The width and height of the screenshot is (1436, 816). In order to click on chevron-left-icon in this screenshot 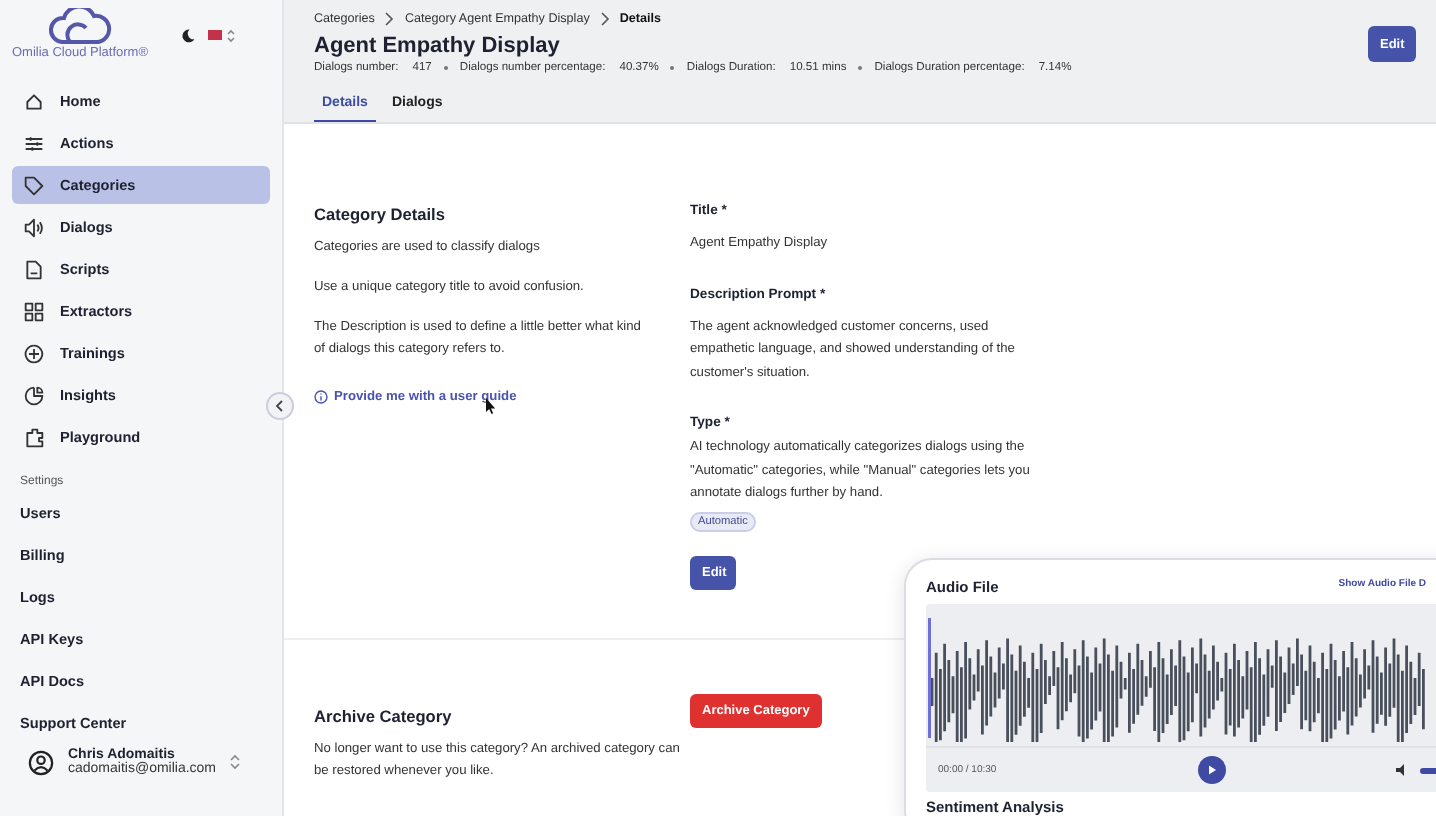, I will do `click(280, 406)`.